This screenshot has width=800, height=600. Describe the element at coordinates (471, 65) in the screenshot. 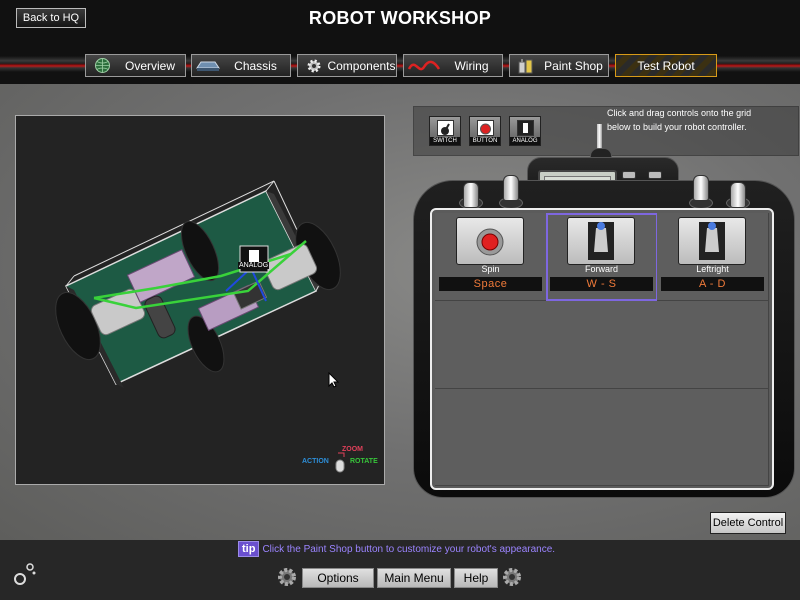

I see `tab-label: Wiring` at that location.